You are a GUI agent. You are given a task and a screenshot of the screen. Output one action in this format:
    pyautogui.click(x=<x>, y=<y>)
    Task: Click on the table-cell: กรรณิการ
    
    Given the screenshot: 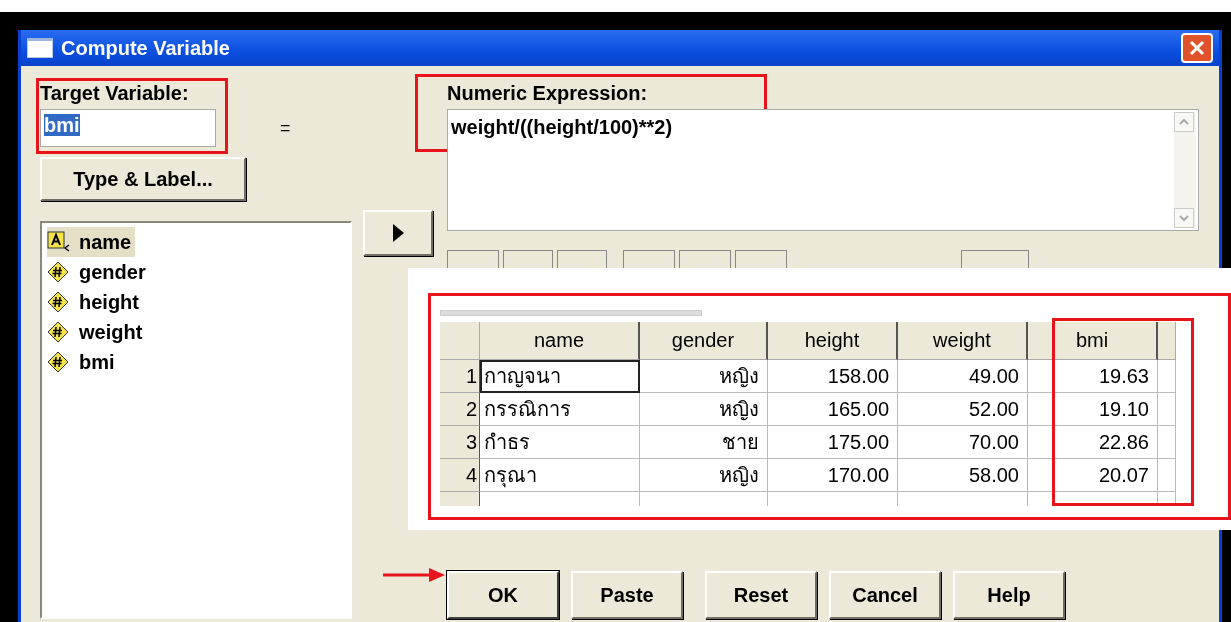 What is the action you would take?
    pyautogui.click(x=560, y=409)
    